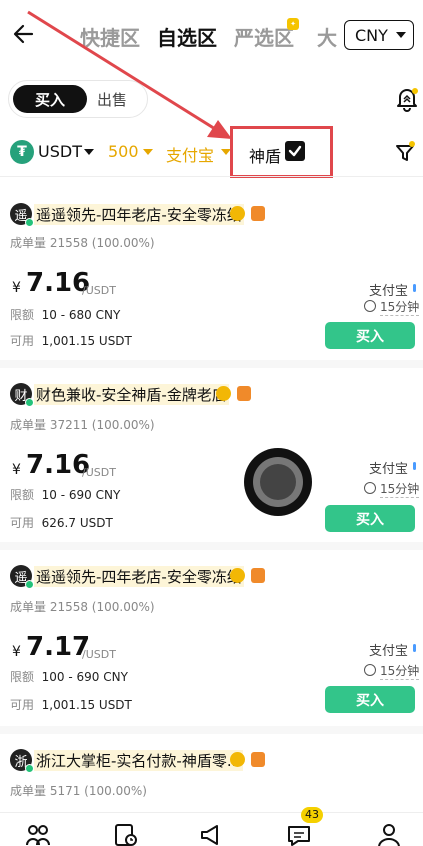 This screenshot has width=423, height=846. Describe the element at coordinates (38, 834) in the screenshot. I see `p2p-icon` at that location.